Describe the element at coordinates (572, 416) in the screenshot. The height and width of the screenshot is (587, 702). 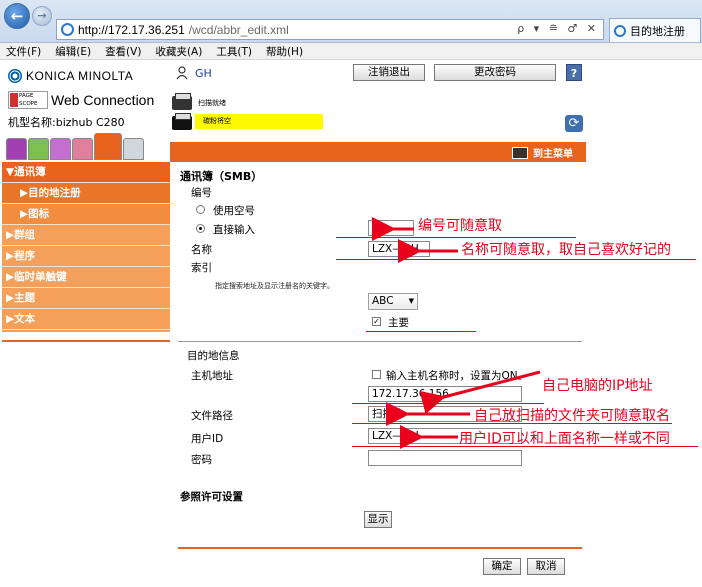
I see `annotation-path: 自己放扫描的文件夹可随意取名` at that location.